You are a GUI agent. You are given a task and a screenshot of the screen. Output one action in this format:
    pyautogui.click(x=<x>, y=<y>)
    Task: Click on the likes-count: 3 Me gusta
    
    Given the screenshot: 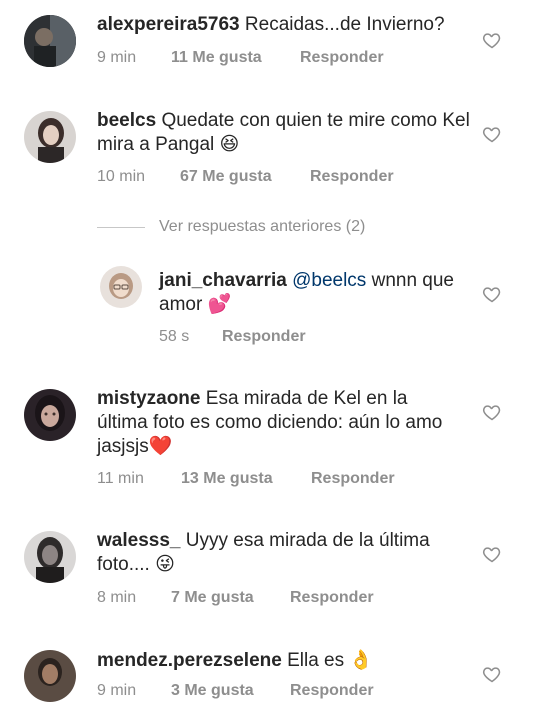 What is the action you would take?
    pyautogui.click(x=230, y=691)
    